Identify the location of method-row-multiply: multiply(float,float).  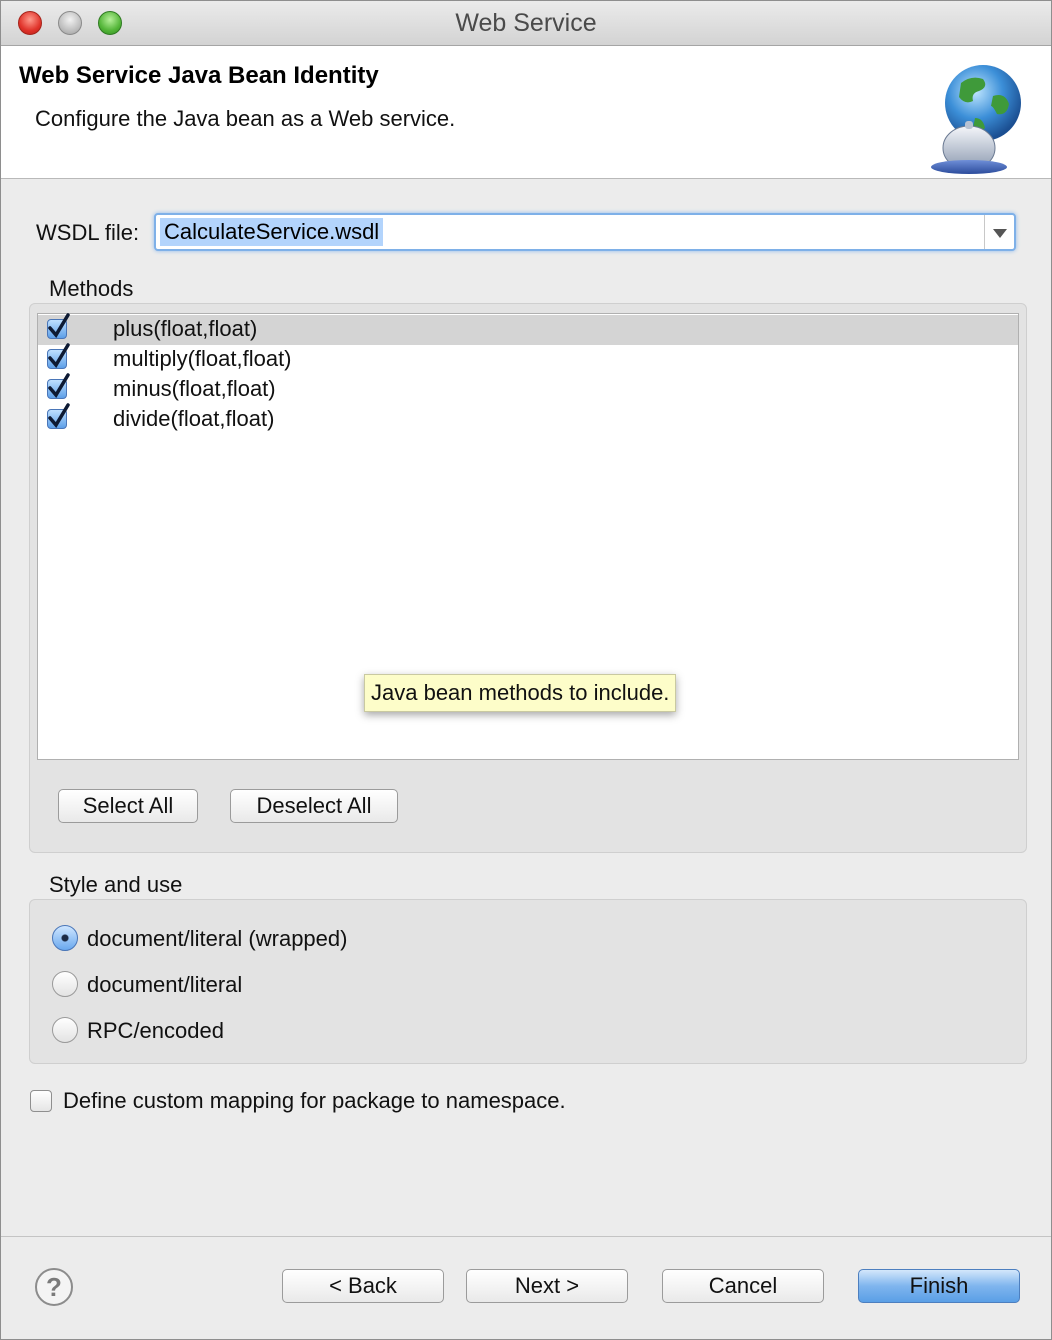
(528, 359).